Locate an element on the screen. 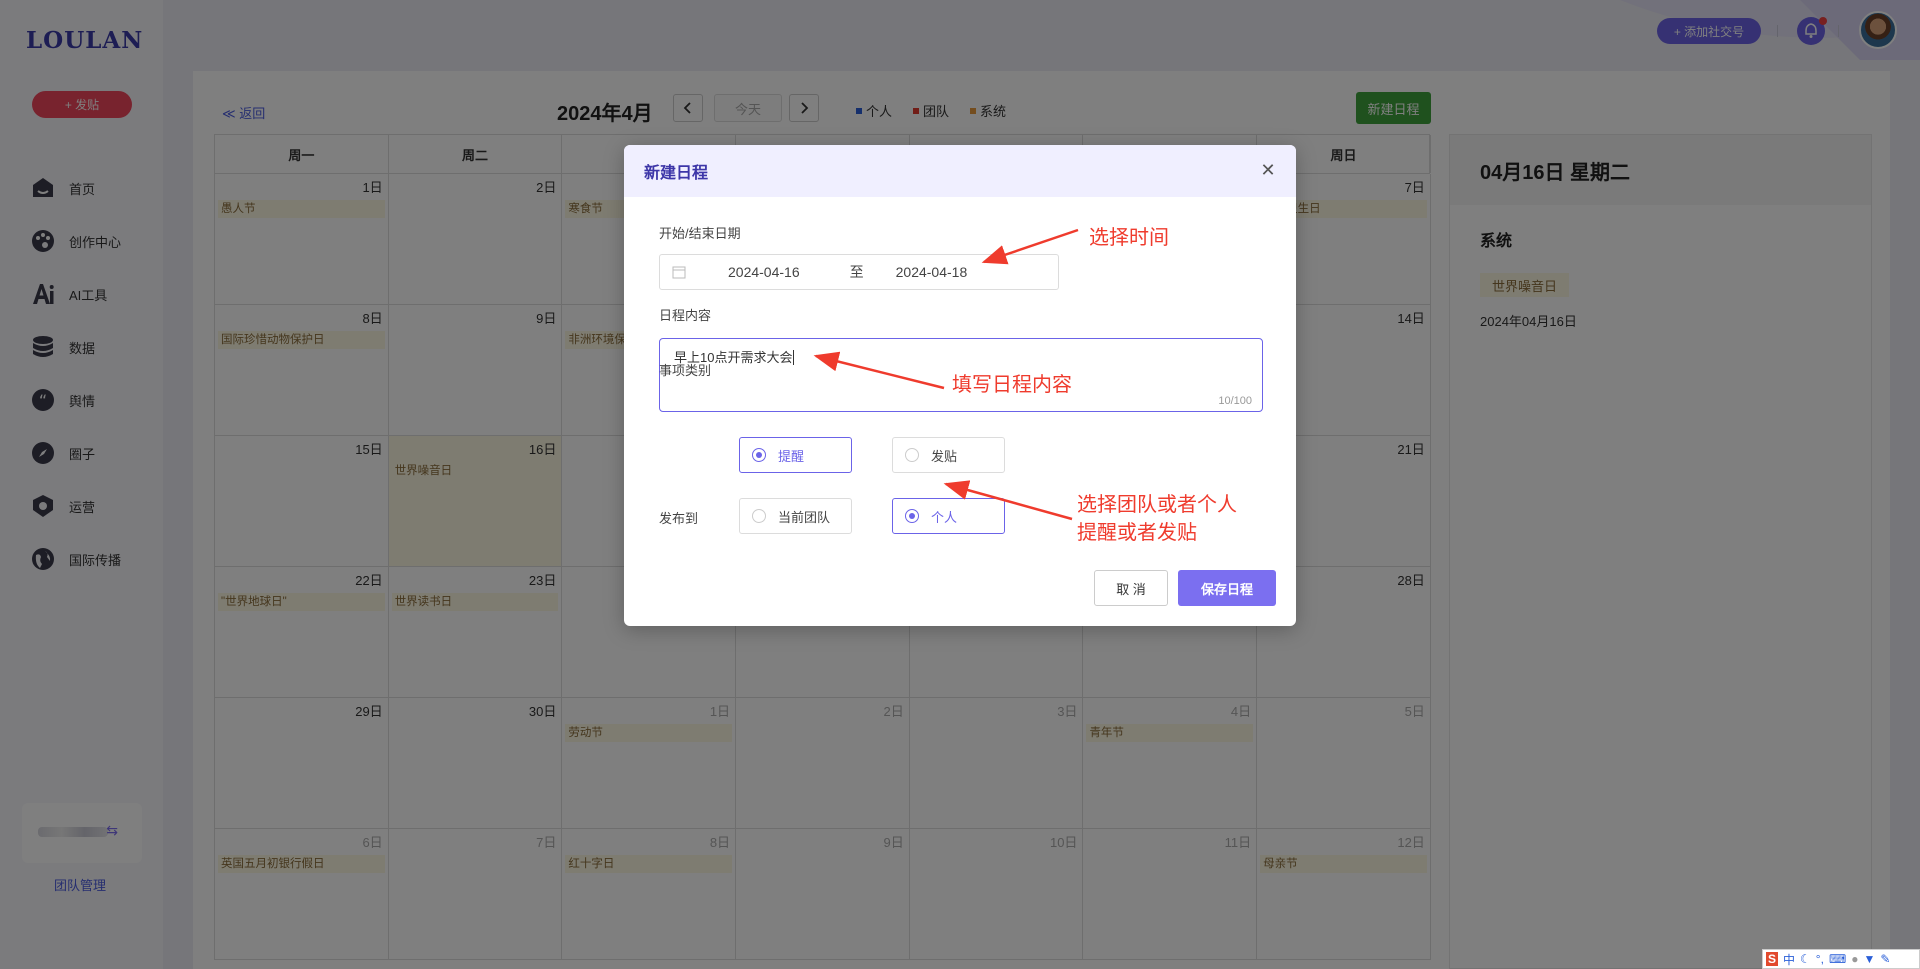  type-option-reminder: 提醒 is located at coordinates (795, 455).